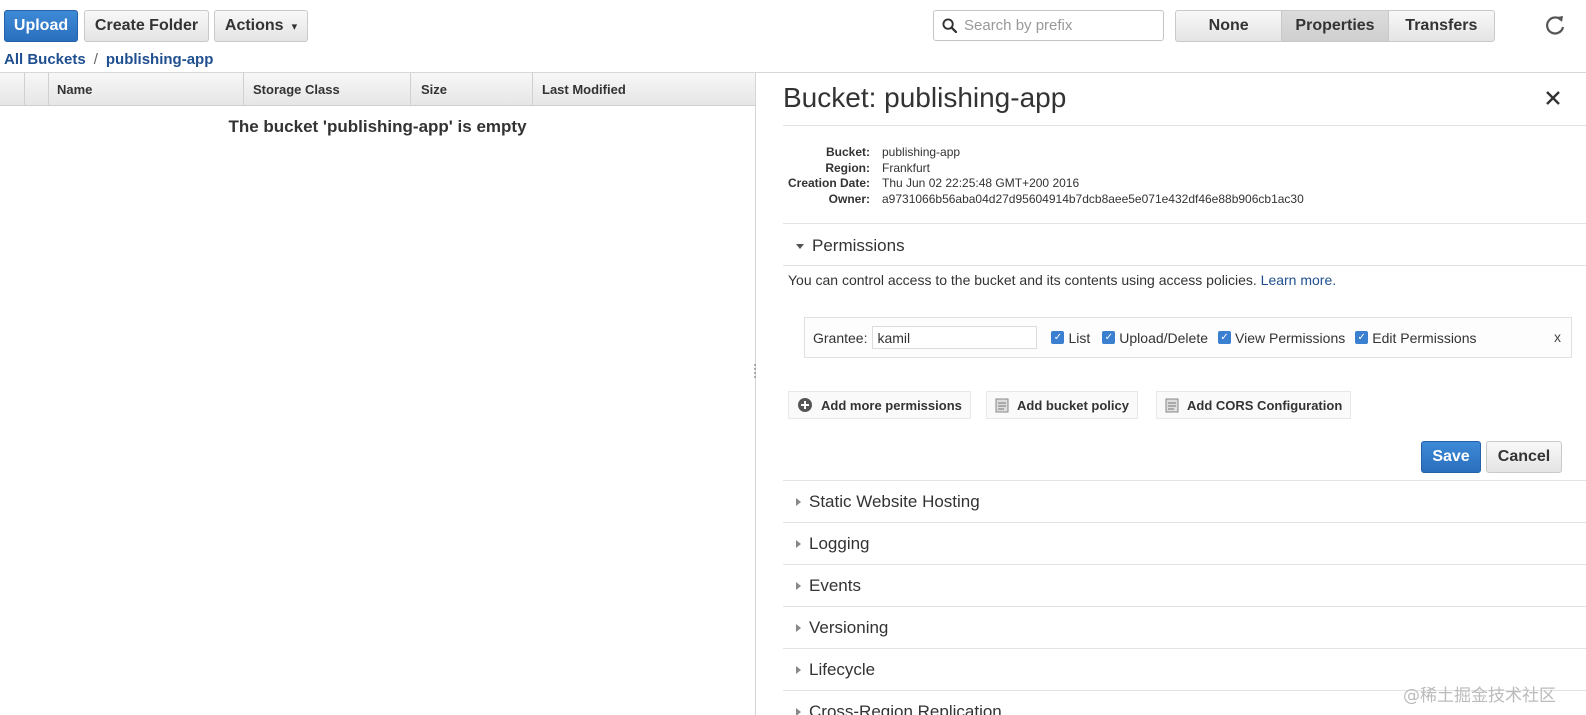  What do you see at coordinates (847, 152) in the screenshot?
I see `info-label: Bucket:` at bounding box center [847, 152].